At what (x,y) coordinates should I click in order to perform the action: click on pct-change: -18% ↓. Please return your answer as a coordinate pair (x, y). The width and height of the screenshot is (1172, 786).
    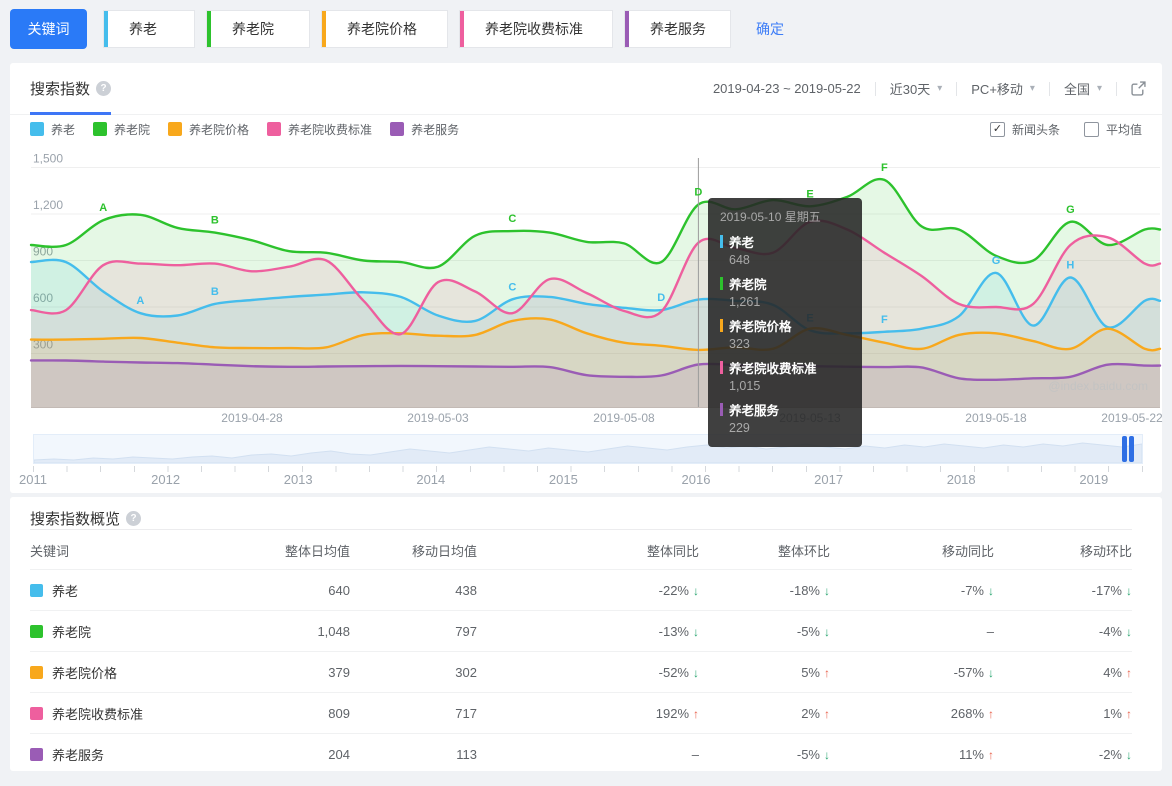
    Looking at the image, I should click on (809, 590).